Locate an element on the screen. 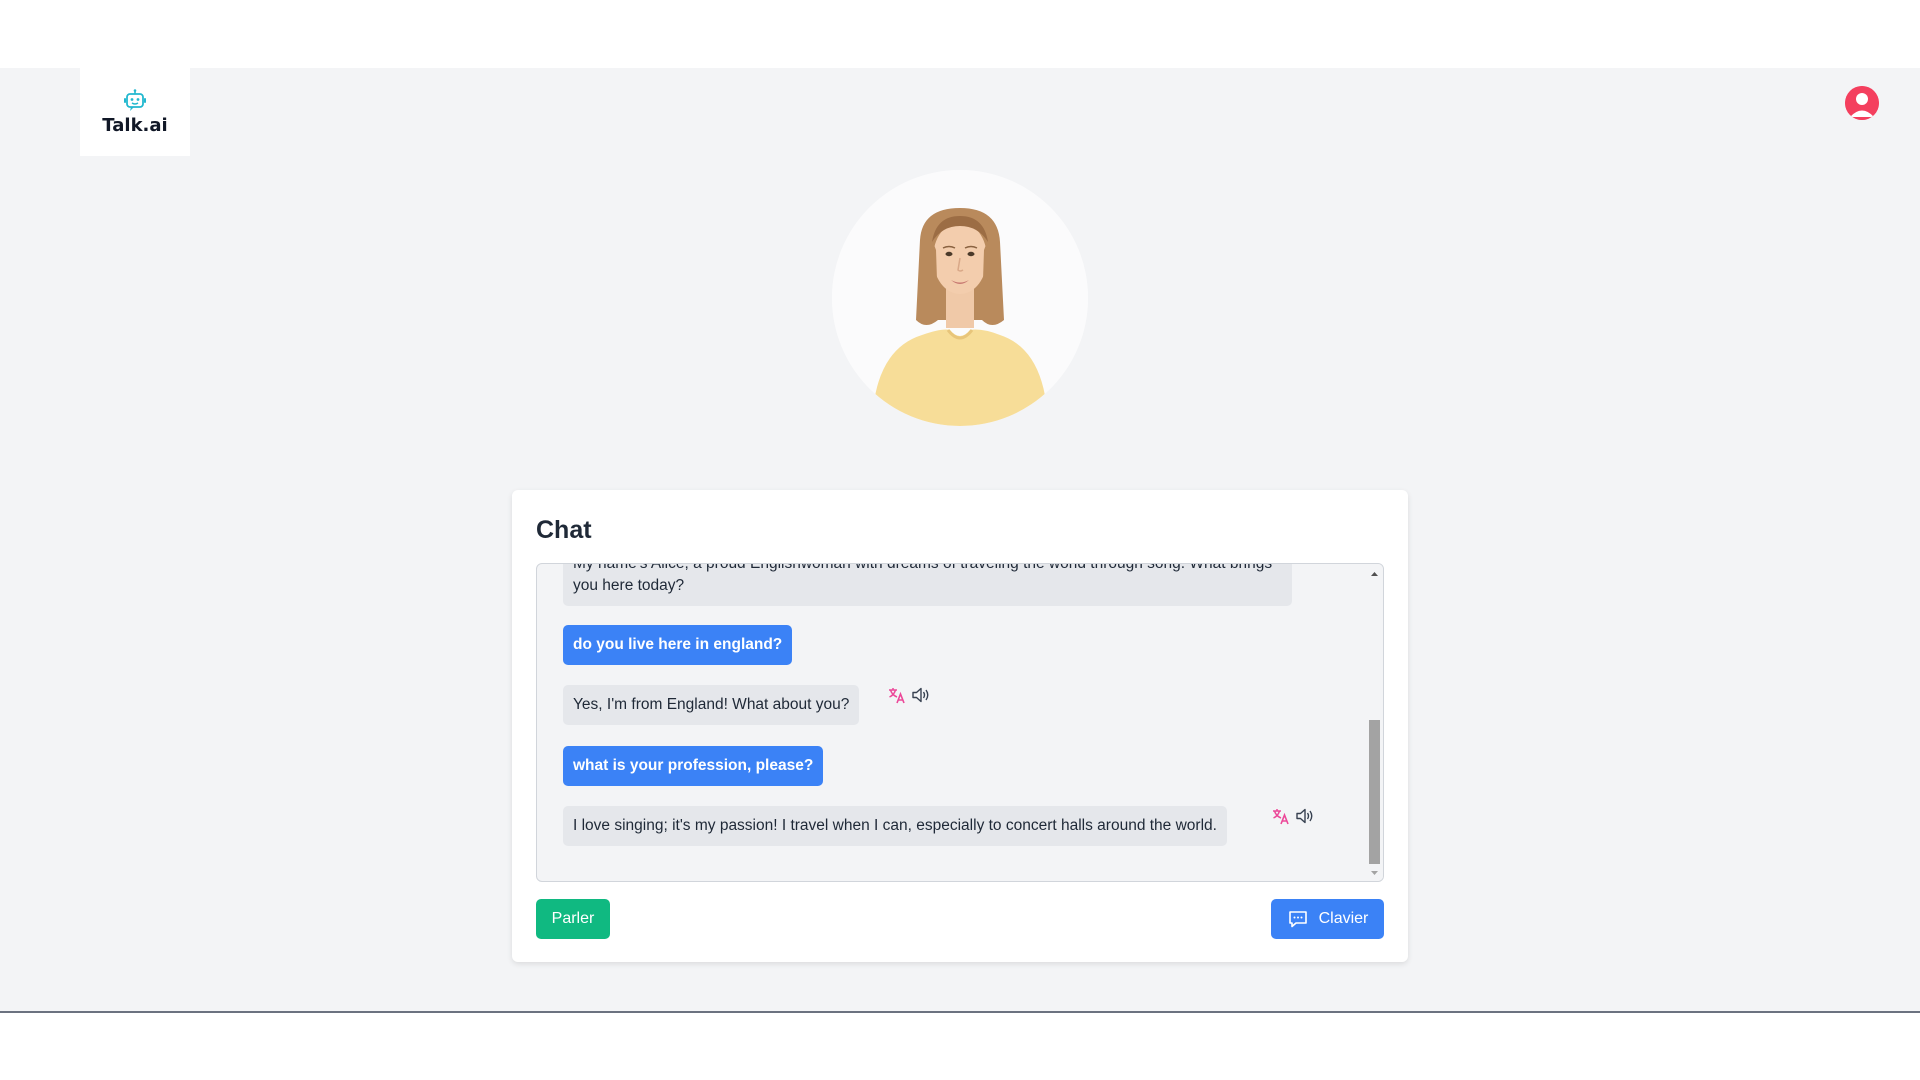  chat-title: Chat is located at coordinates (564, 530).